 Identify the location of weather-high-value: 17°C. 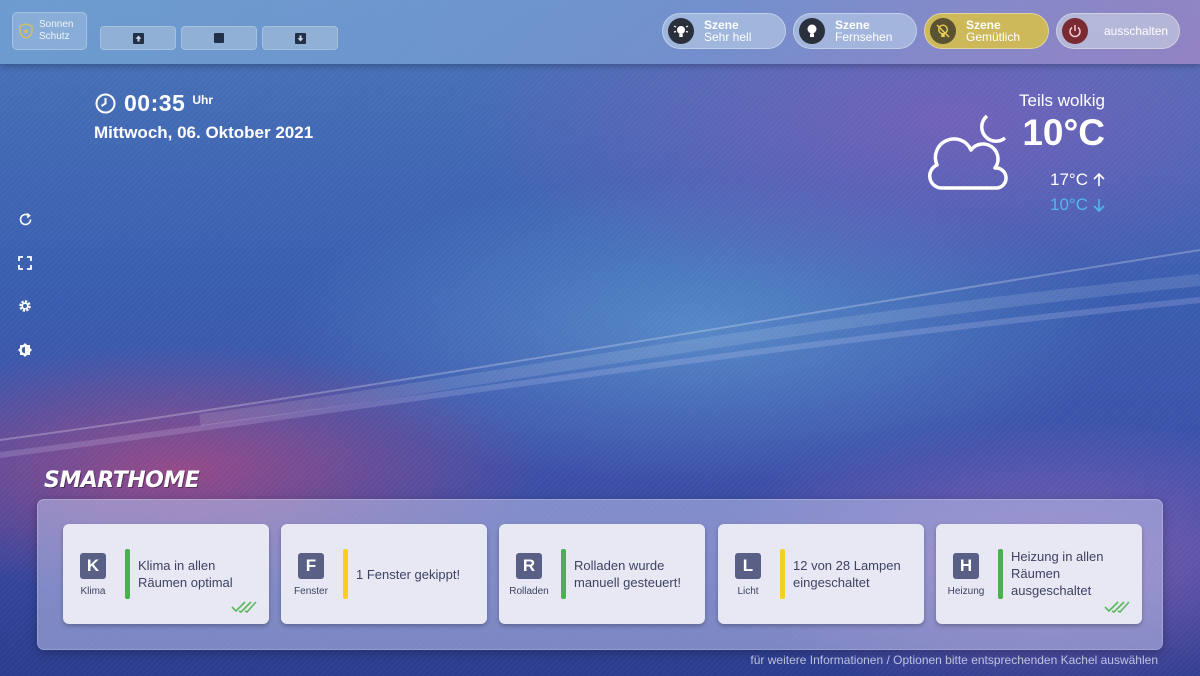
(1069, 179).